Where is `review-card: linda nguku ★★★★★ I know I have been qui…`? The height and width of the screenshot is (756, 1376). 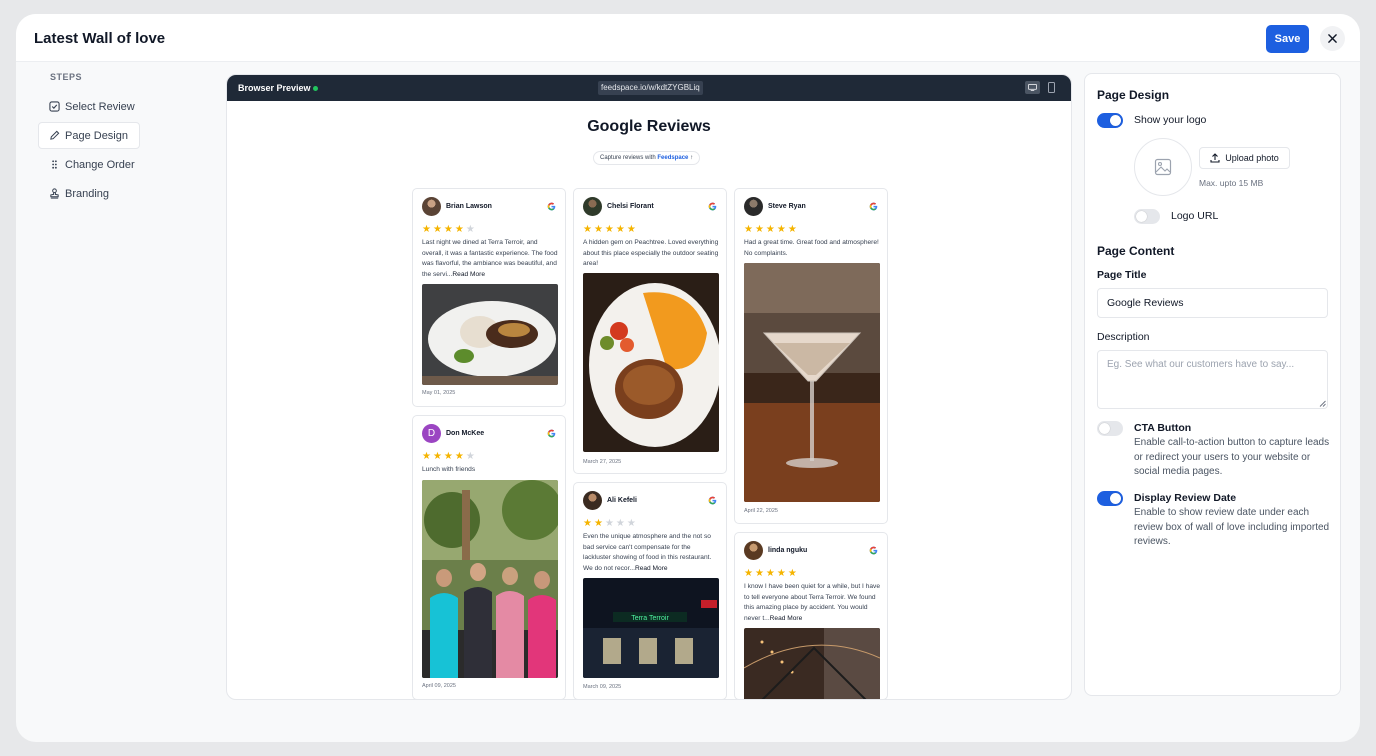 review-card: linda nguku ★★★★★ I know I have been qui… is located at coordinates (811, 615).